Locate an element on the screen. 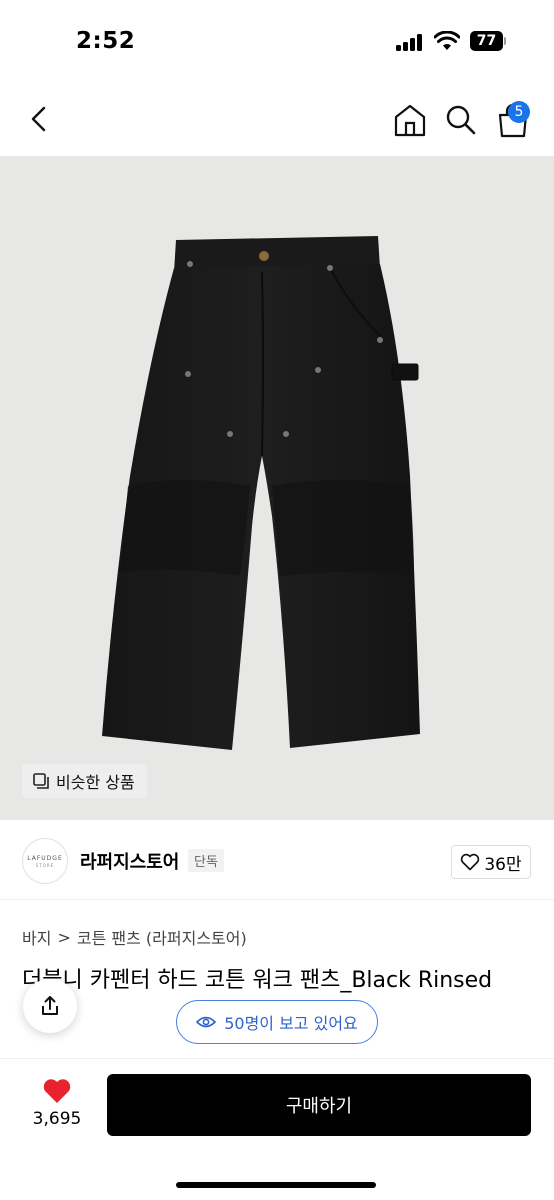  store-row: LAFUDGE STORE 라퍼지스토어 단독 36만 is located at coordinates (277, 860).